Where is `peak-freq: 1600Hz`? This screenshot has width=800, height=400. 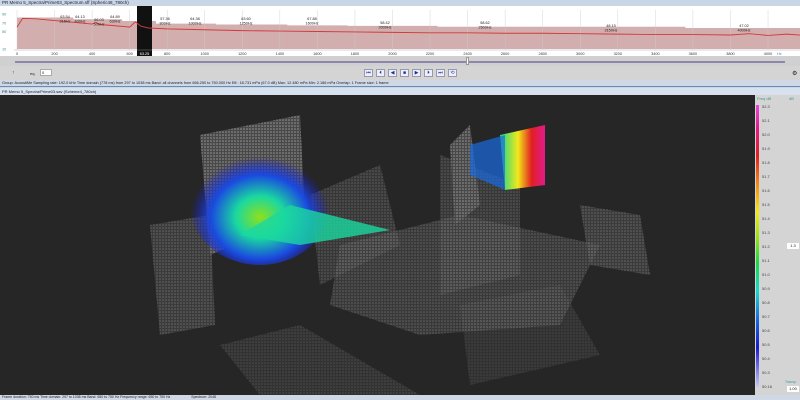
peak-freq: 1600Hz is located at coordinates (311, 24).